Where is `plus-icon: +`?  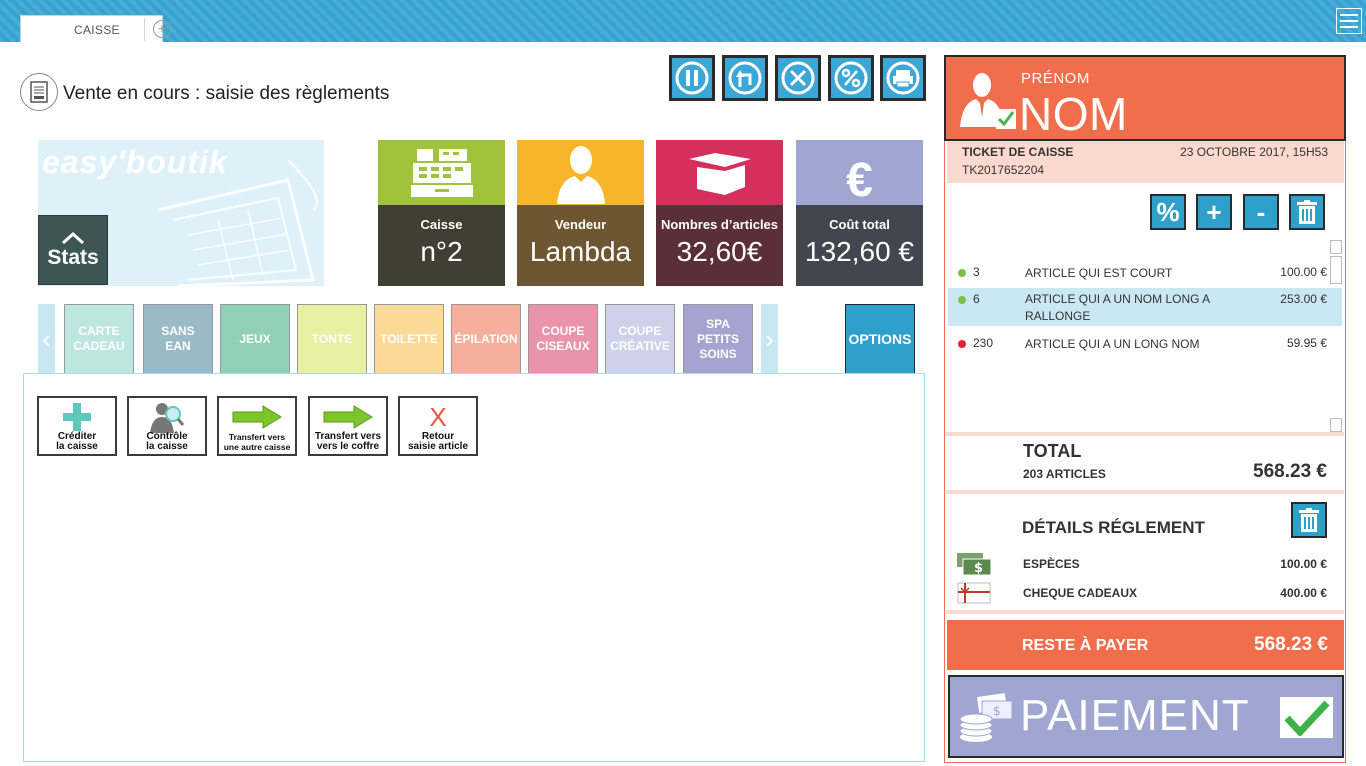
plus-icon: + is located at coordinates (1214, 212).